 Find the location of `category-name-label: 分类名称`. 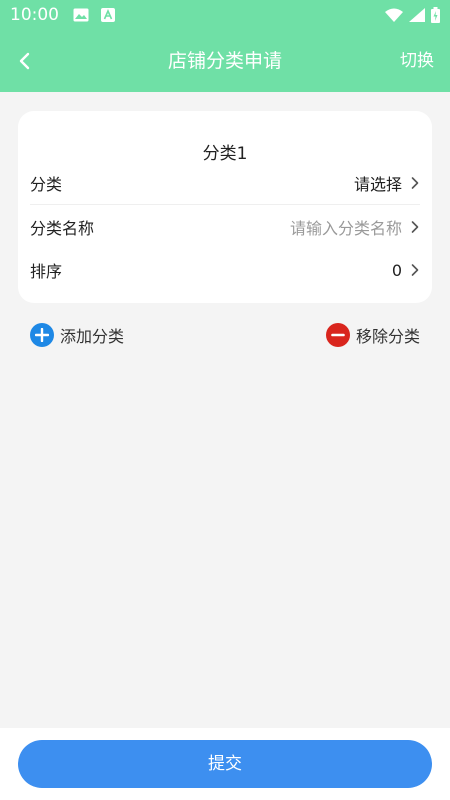

category-name-label: 分类名称 is located at coordinates (62, 228).